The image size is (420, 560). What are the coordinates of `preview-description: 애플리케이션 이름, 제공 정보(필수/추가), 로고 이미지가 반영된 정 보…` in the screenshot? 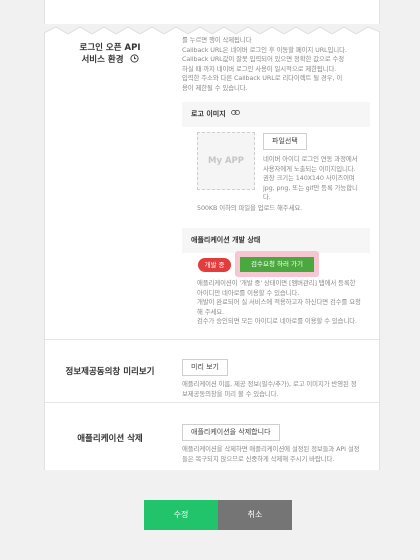 It's located at (269, 389).